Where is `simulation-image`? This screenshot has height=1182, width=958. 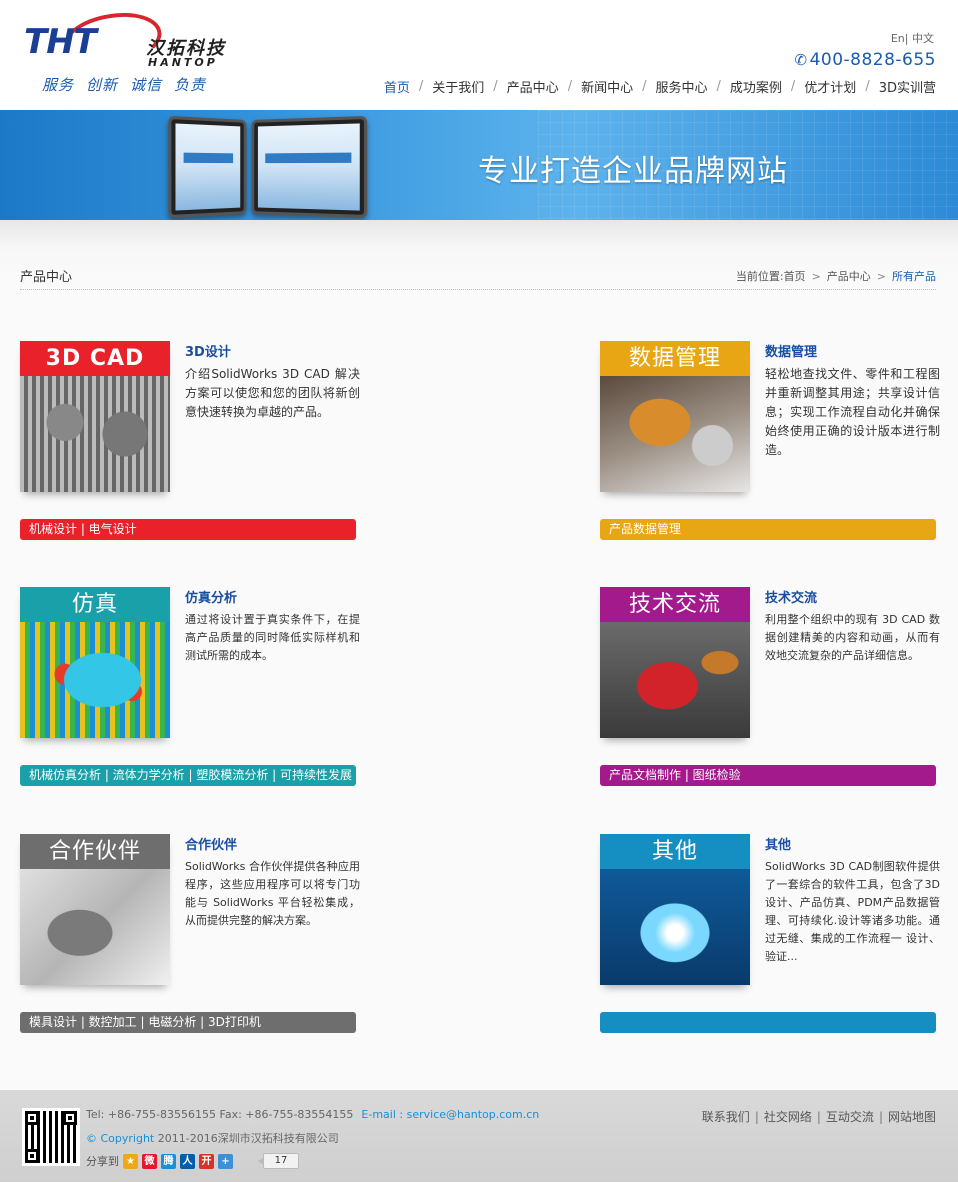
simulation-image is located at coordinates (95, 680).